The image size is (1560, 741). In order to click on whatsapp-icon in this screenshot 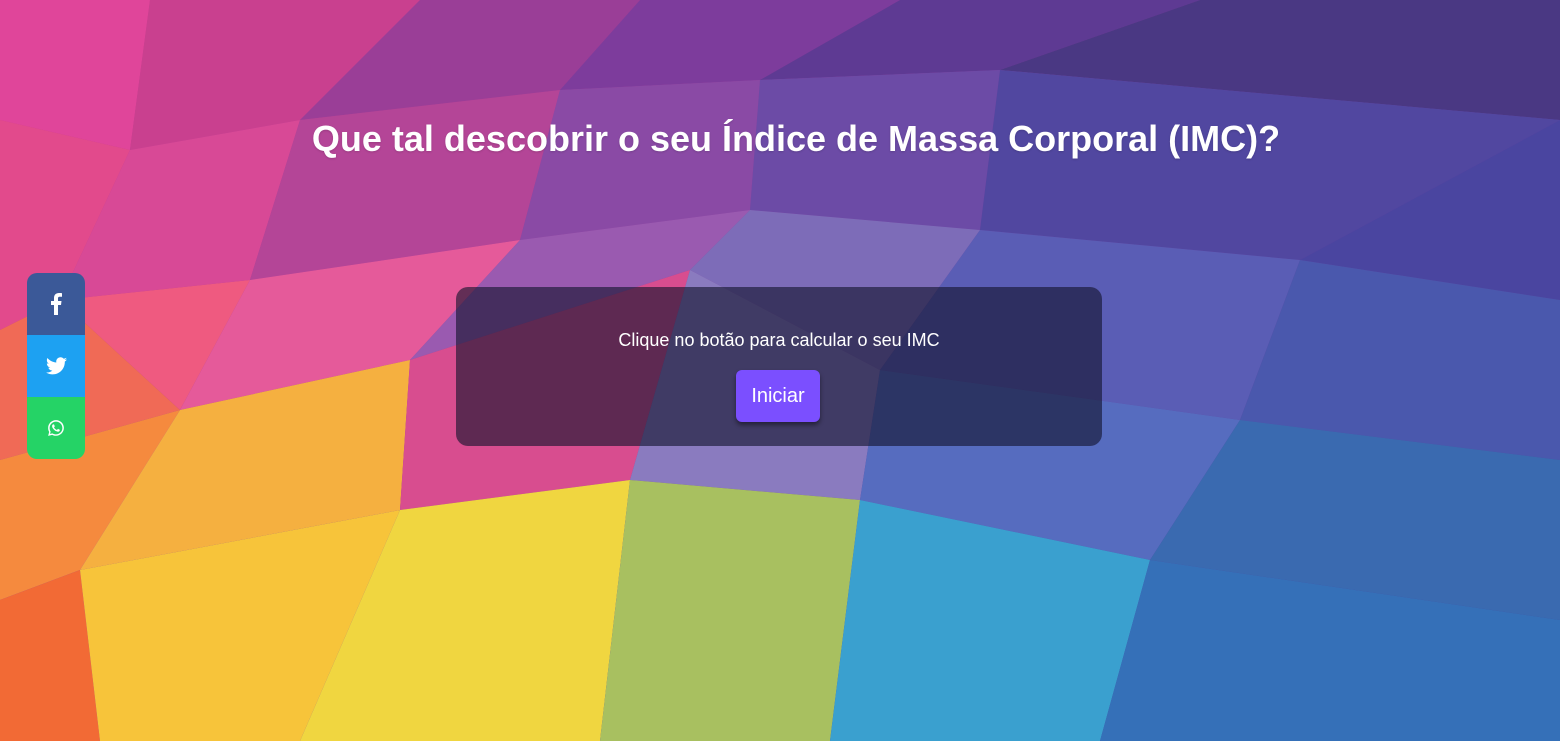, I will do `click(56, 428)`.